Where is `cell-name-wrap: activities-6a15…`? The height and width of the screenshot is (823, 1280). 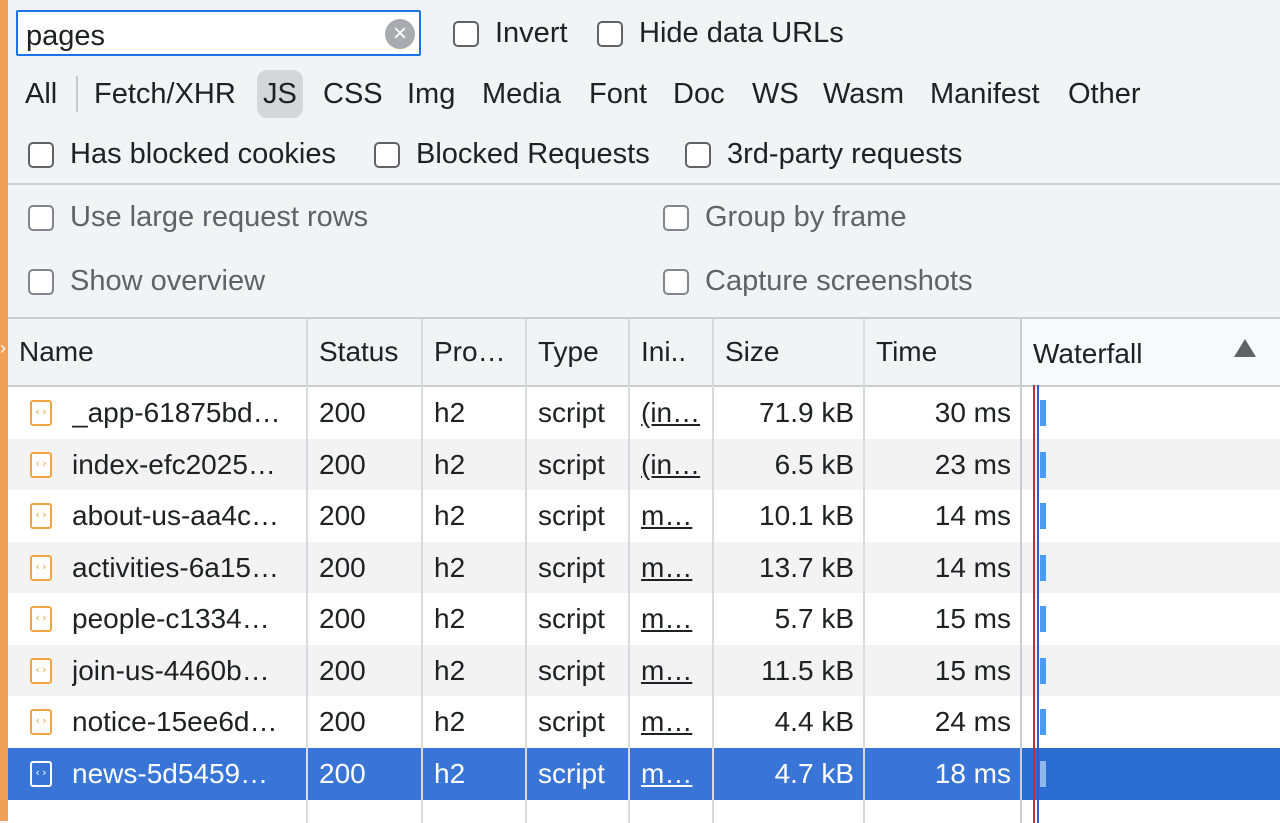
cell-name-wrap: activities-6a15… is located at coordinates (188, 568).